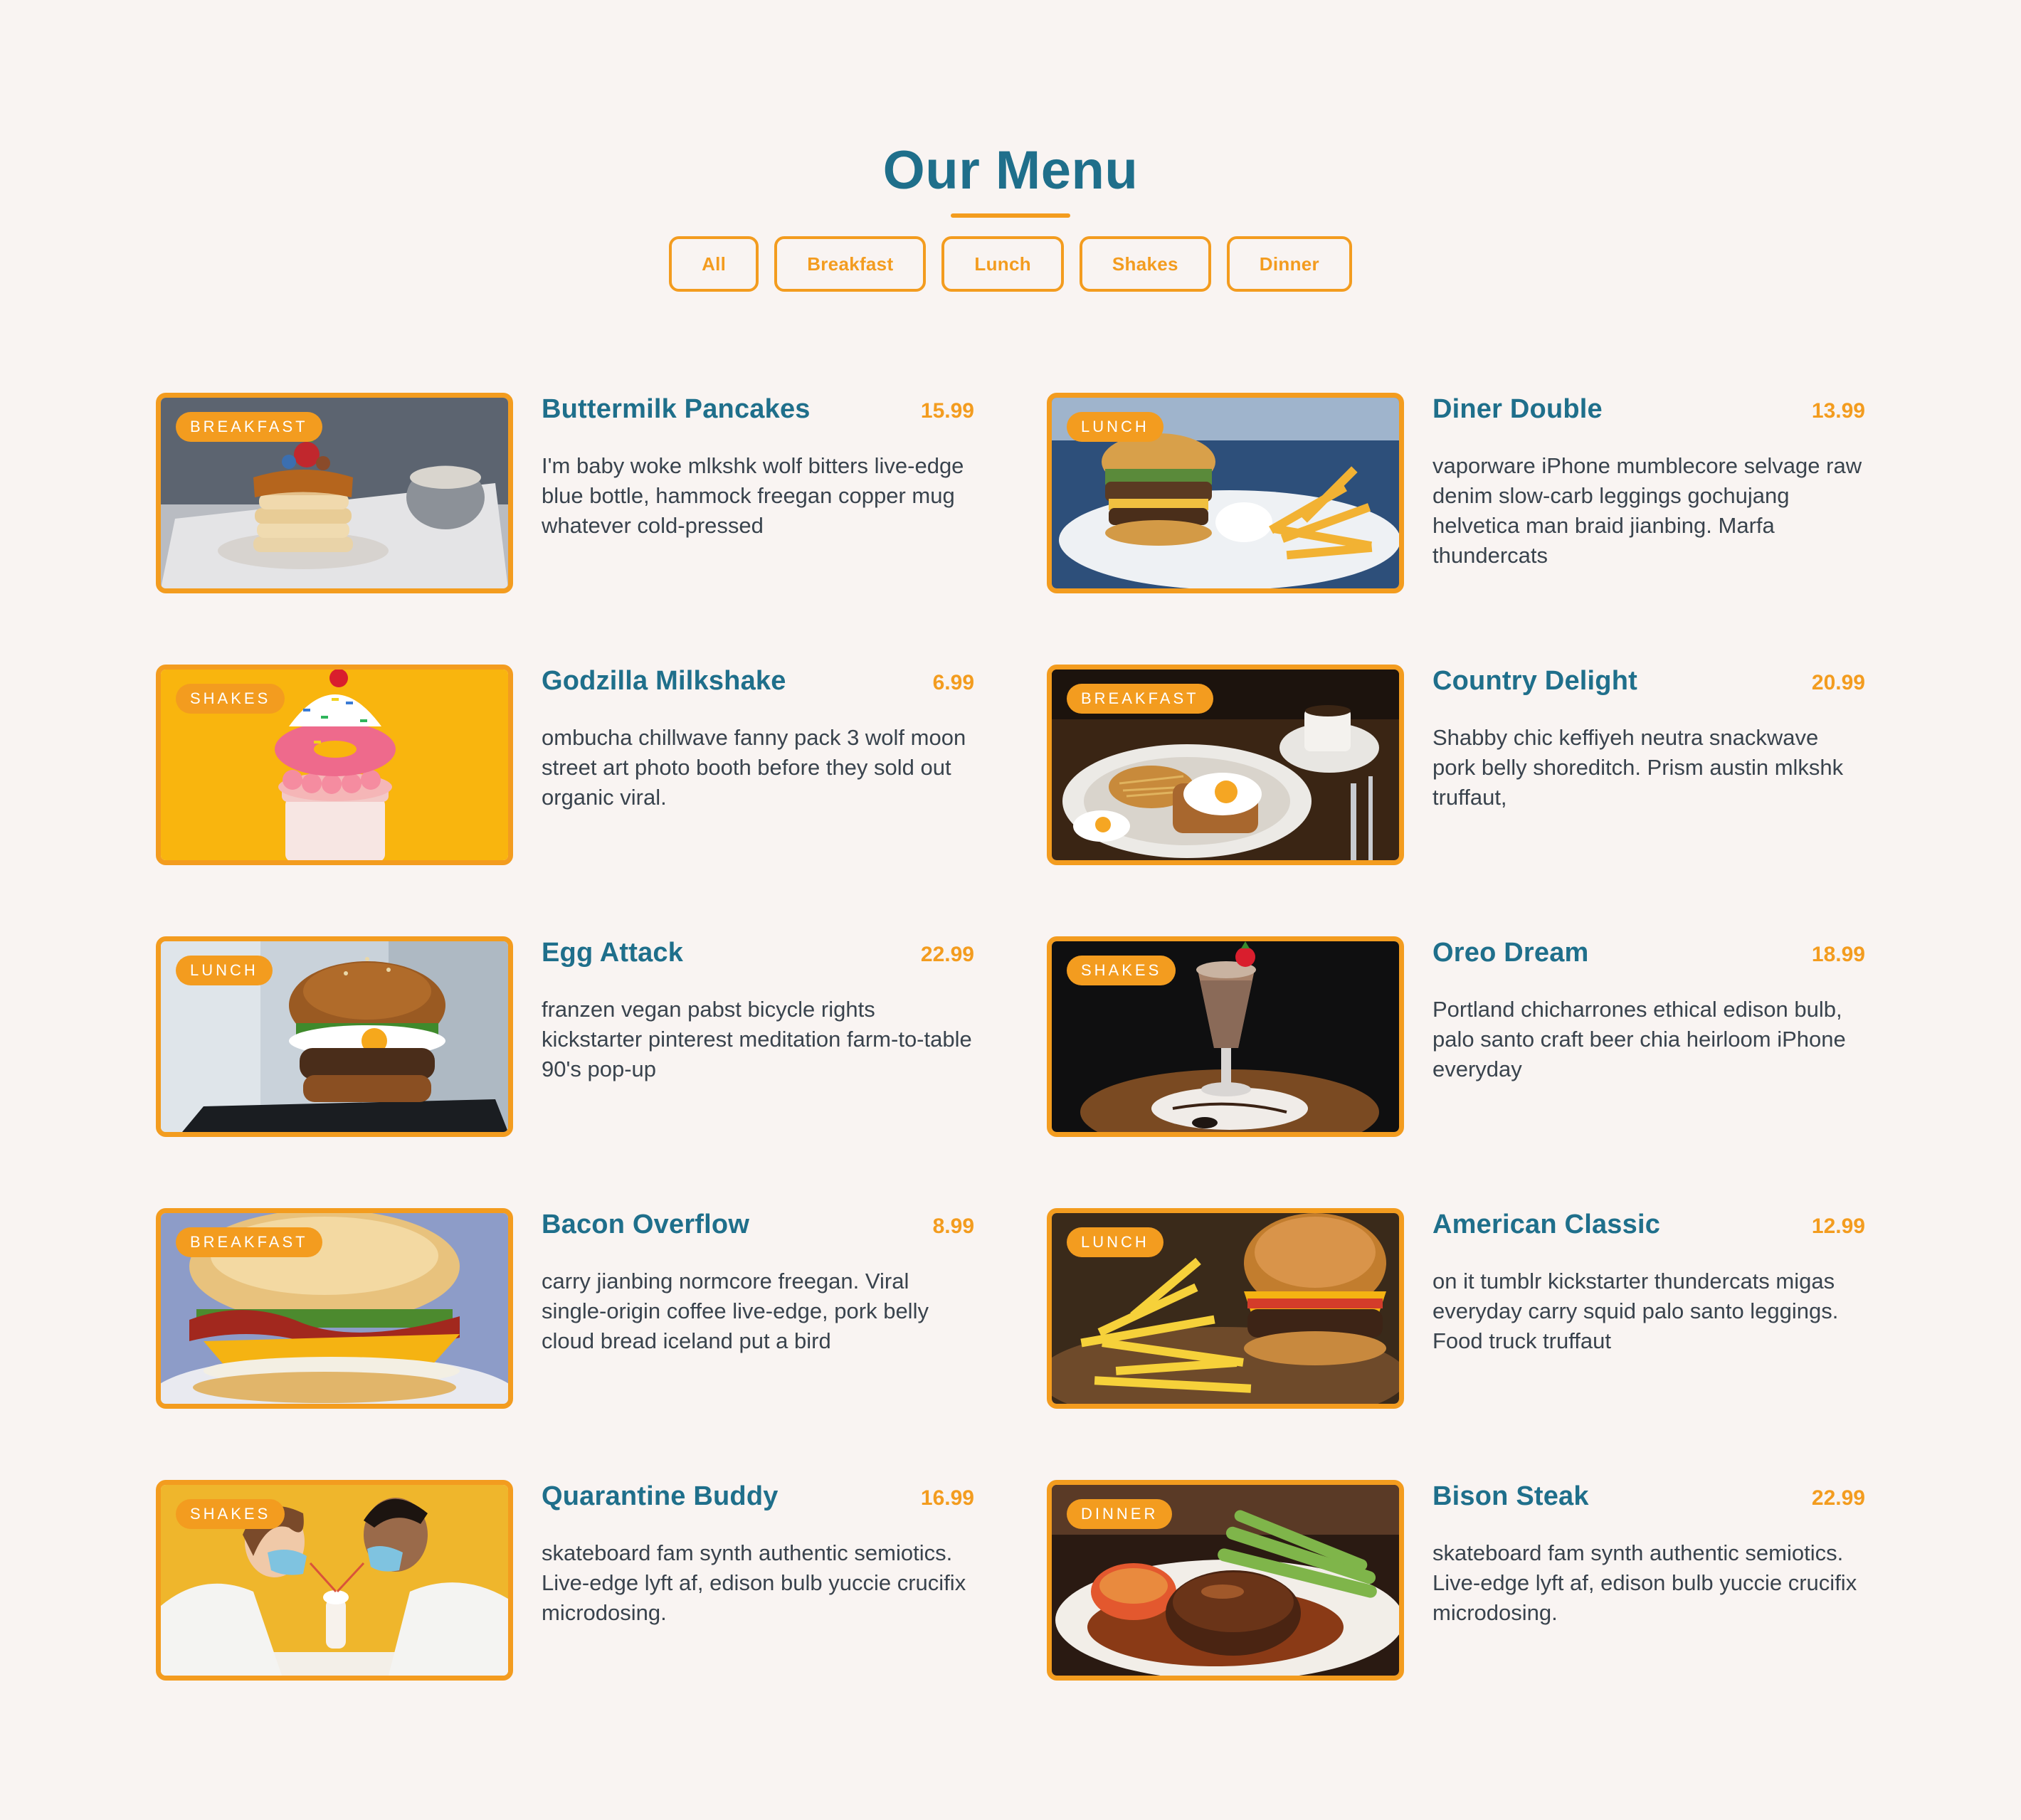  I want to click on filter-dinner-button: Dinner, so click(1289, 264).